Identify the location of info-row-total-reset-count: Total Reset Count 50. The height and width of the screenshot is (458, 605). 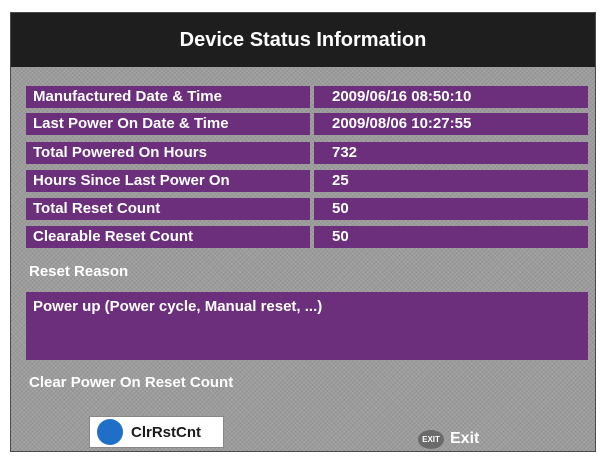
(307, 209).